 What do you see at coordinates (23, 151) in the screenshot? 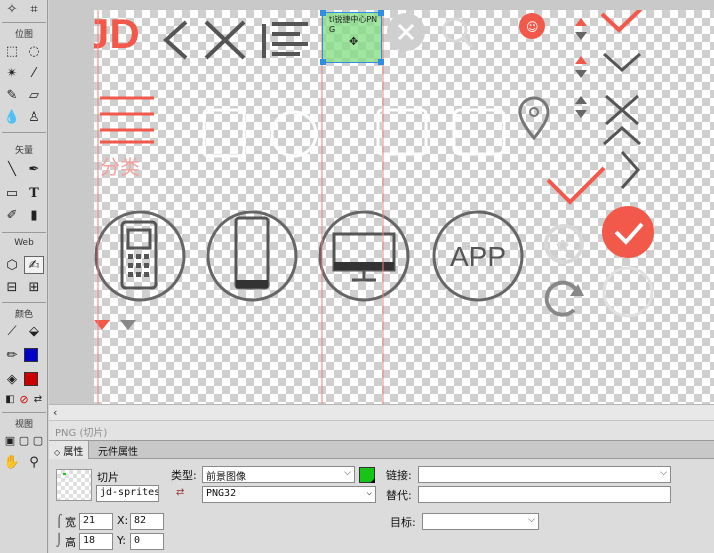
I see `section-vector: 矢量` at bounding box center [23, 151].